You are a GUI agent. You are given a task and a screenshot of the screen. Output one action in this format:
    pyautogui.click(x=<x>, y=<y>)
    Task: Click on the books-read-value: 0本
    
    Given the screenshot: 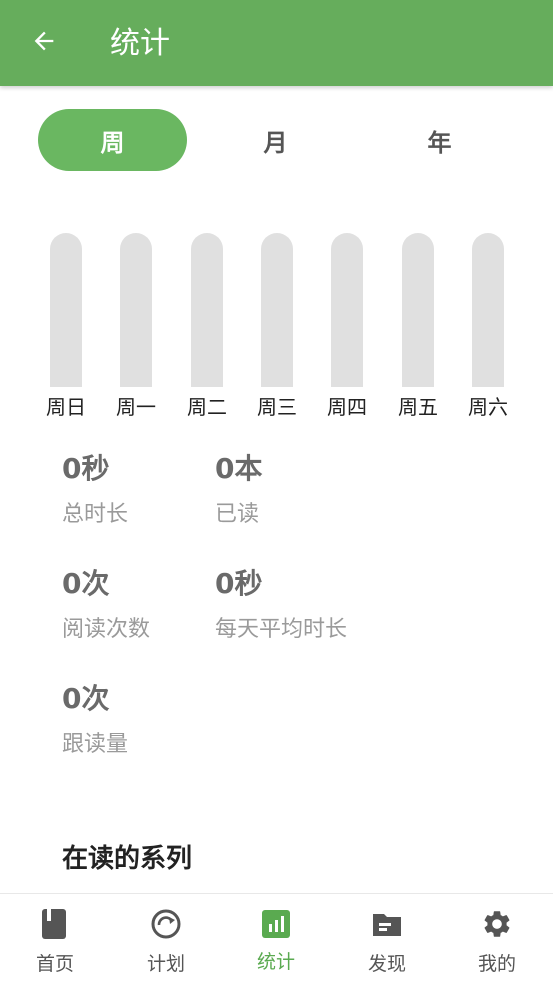 What is the action you would take?
    pyautogui.click(x=239, y=468)
    